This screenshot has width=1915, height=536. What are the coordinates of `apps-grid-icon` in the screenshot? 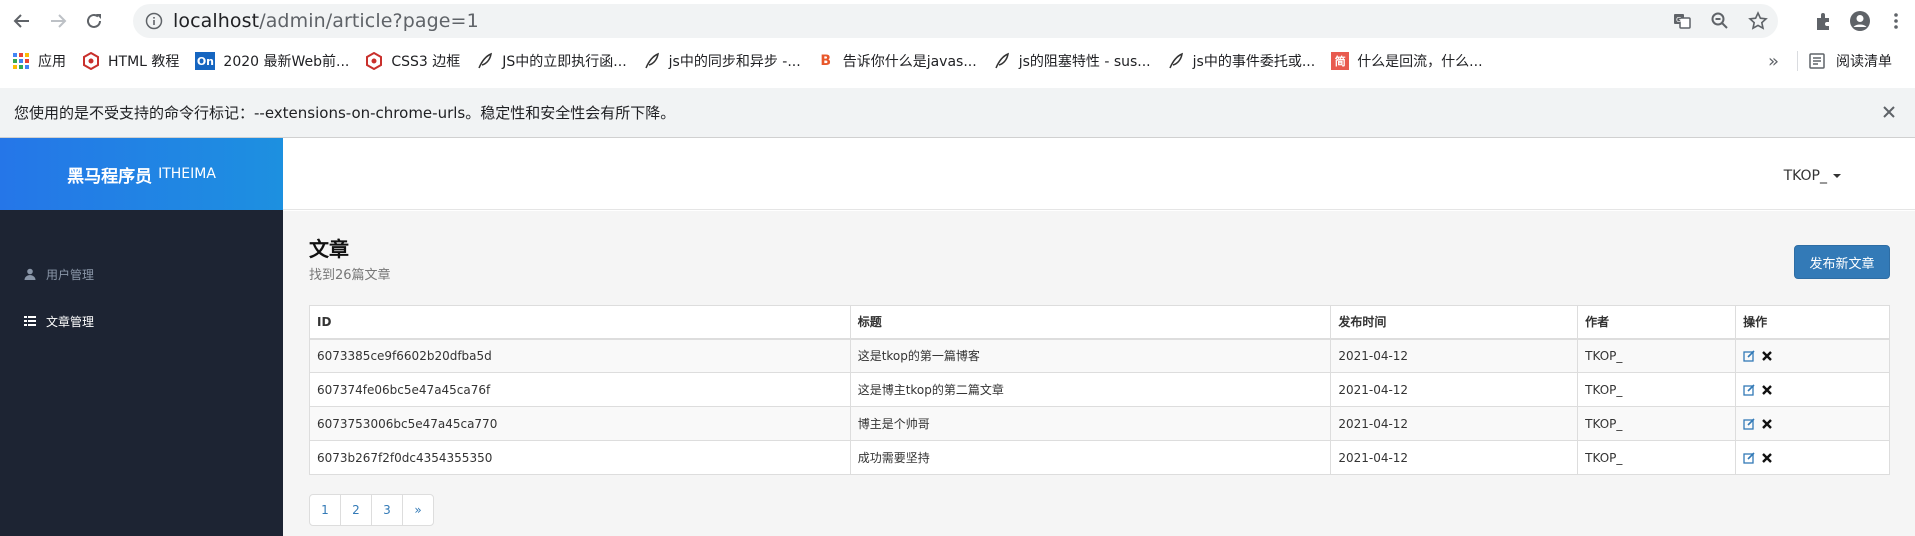 It's located at (21, 61).